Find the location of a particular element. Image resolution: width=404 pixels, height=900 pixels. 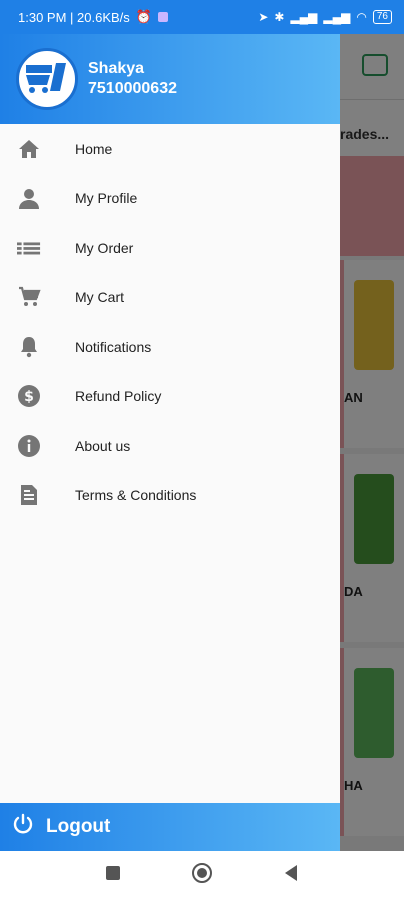

location-icon: ➤ is located at coordinates (263, 17).